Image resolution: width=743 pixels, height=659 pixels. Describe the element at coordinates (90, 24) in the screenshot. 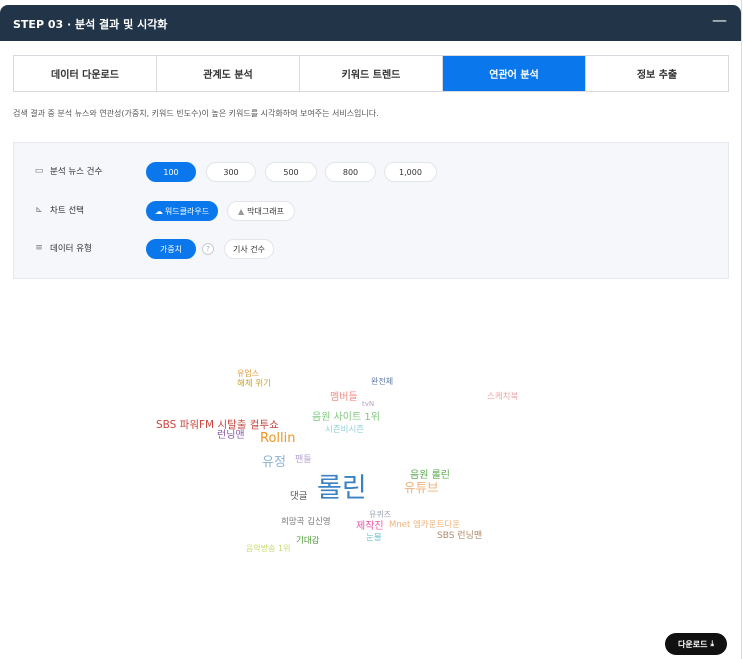

I see `step-title: STEP 03 · 분석 결과 및 시각화` at that location.